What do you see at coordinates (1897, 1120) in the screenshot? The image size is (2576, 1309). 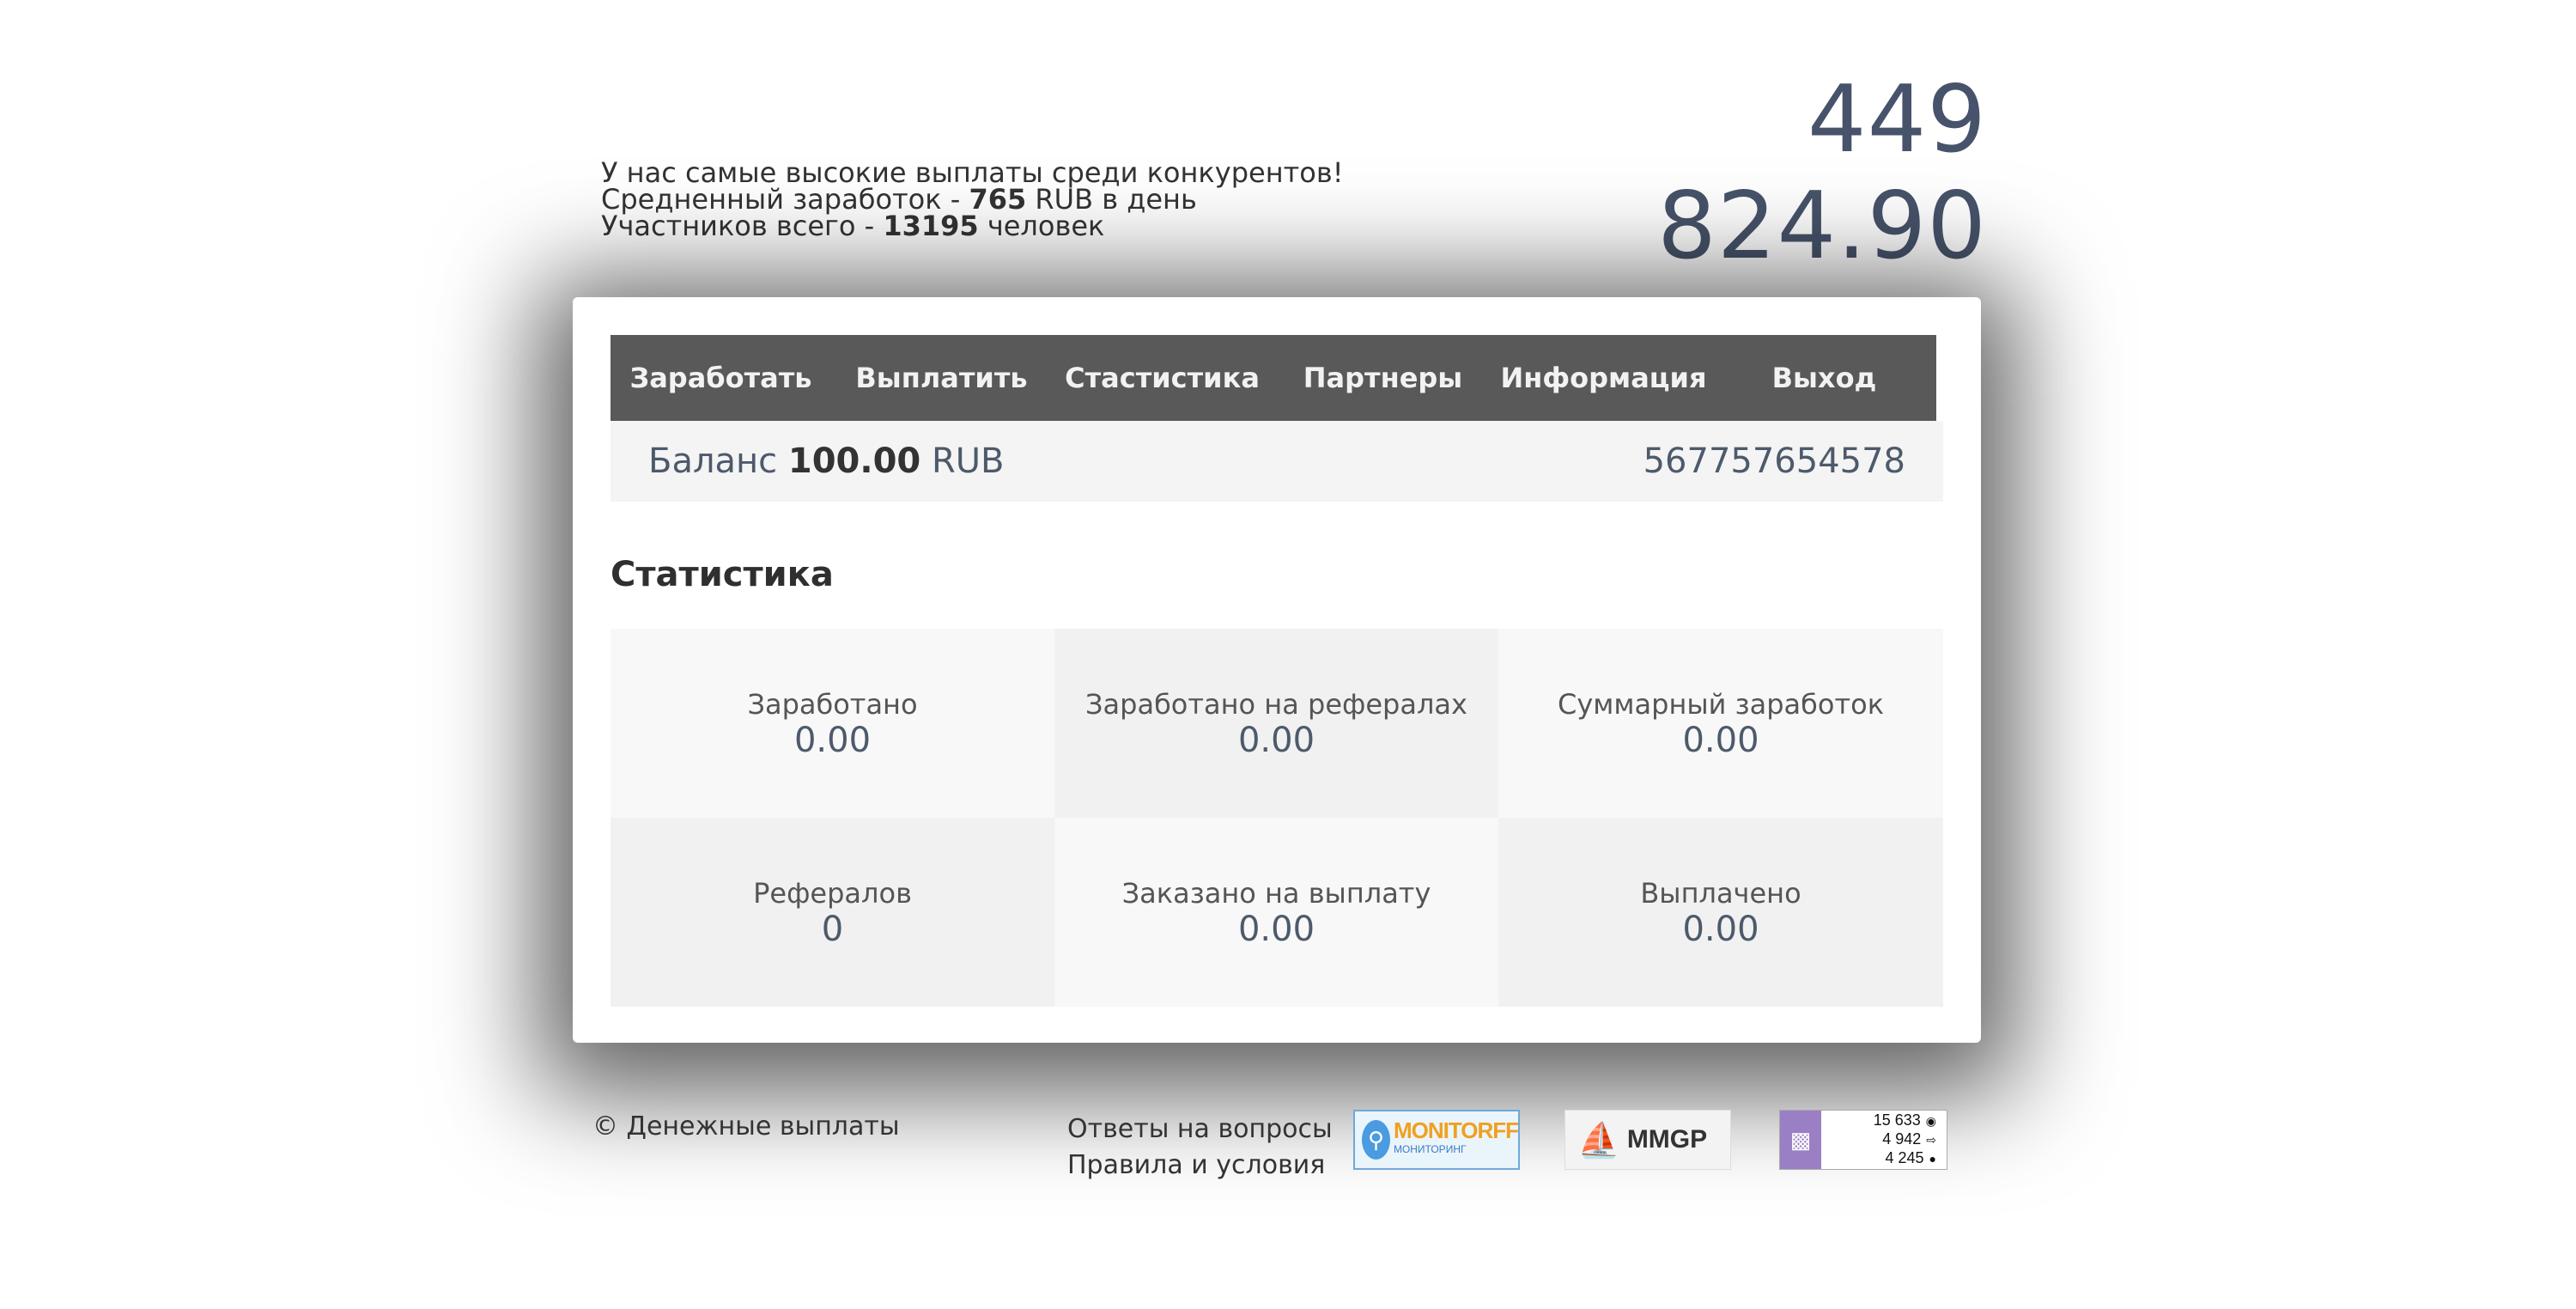 I see `li-views: 15 633` at bounding box center [1897, 1120].